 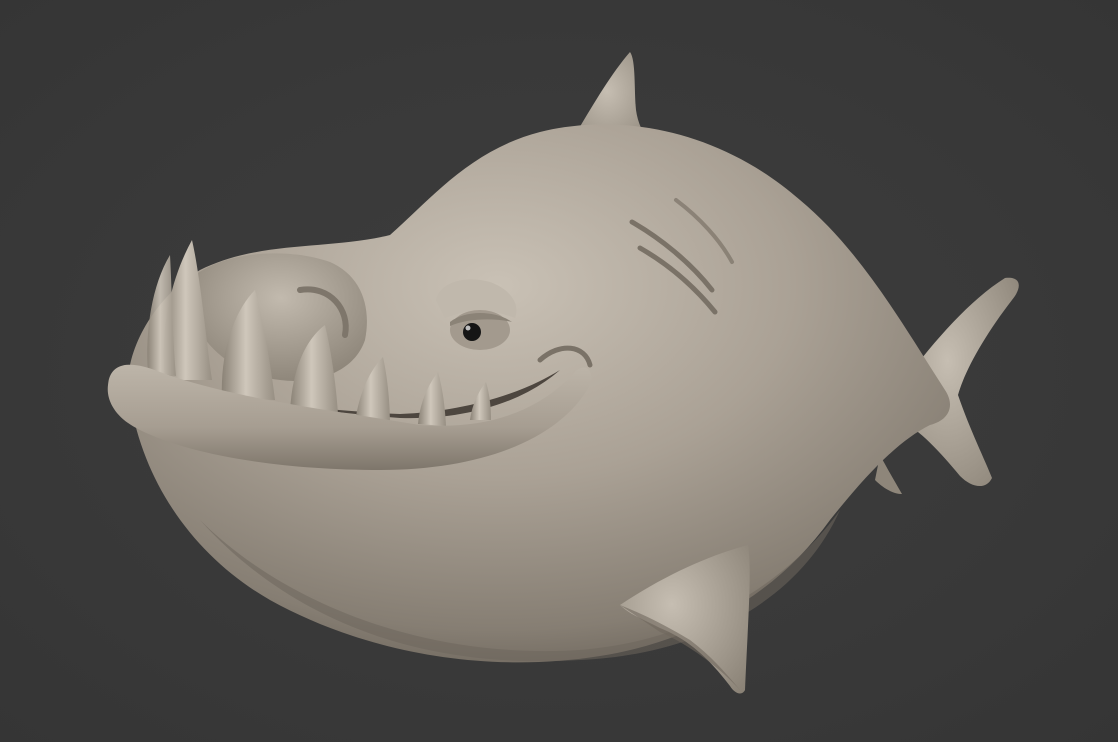 I want to click on eye-pupil, so click(x=472, y=332).